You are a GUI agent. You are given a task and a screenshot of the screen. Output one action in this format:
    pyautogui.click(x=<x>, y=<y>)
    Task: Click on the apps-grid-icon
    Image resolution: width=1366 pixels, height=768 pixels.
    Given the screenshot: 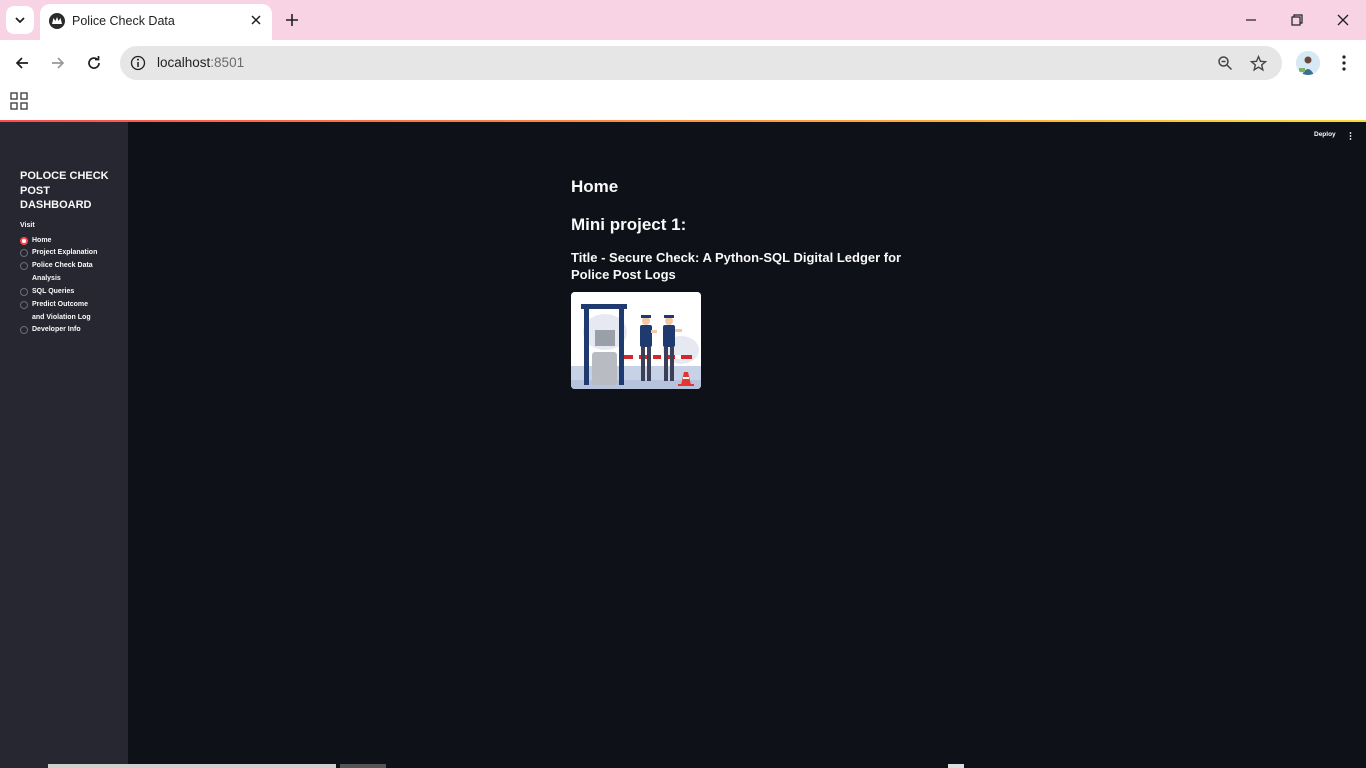 What is the action you would take?
    pyautogui.click(x=20, y=102)
    